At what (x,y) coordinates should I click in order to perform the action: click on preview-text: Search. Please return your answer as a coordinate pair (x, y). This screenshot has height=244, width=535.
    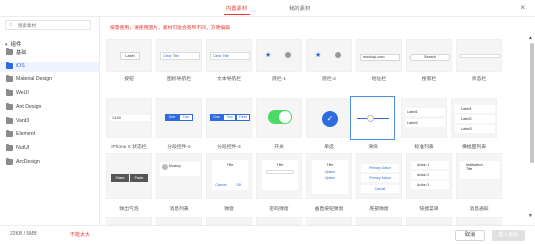
    Looking at the image, I should click on (430, 57).